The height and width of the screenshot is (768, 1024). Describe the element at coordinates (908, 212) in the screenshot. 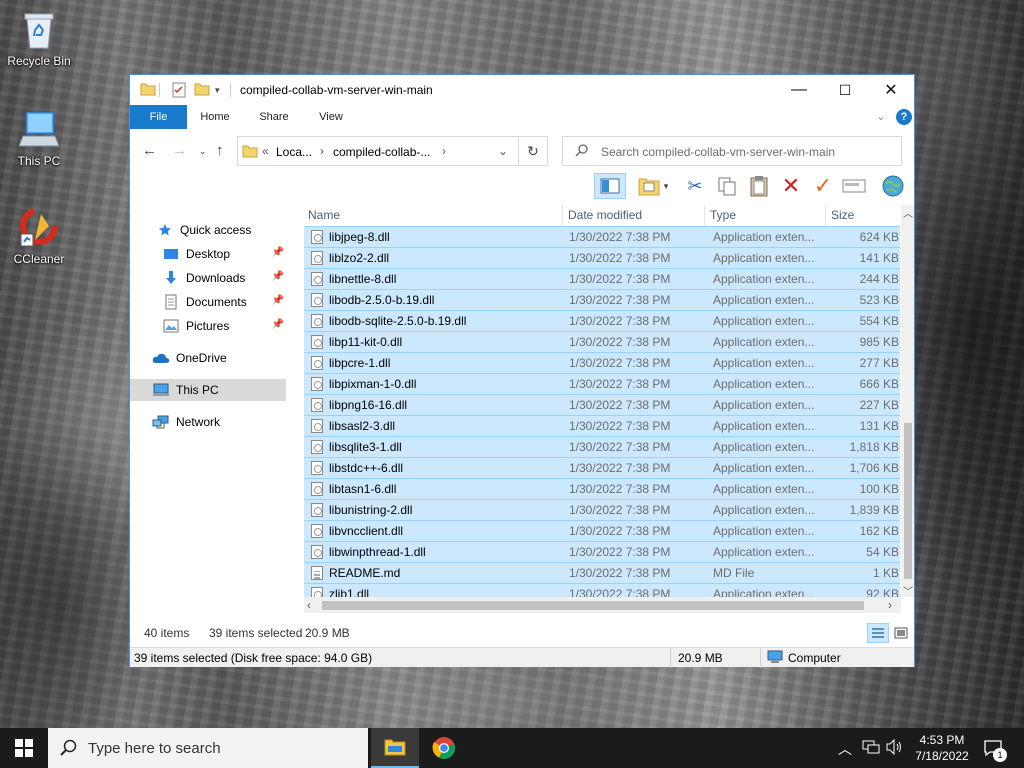

I see `scroll-up-icon: ︿` at that location.